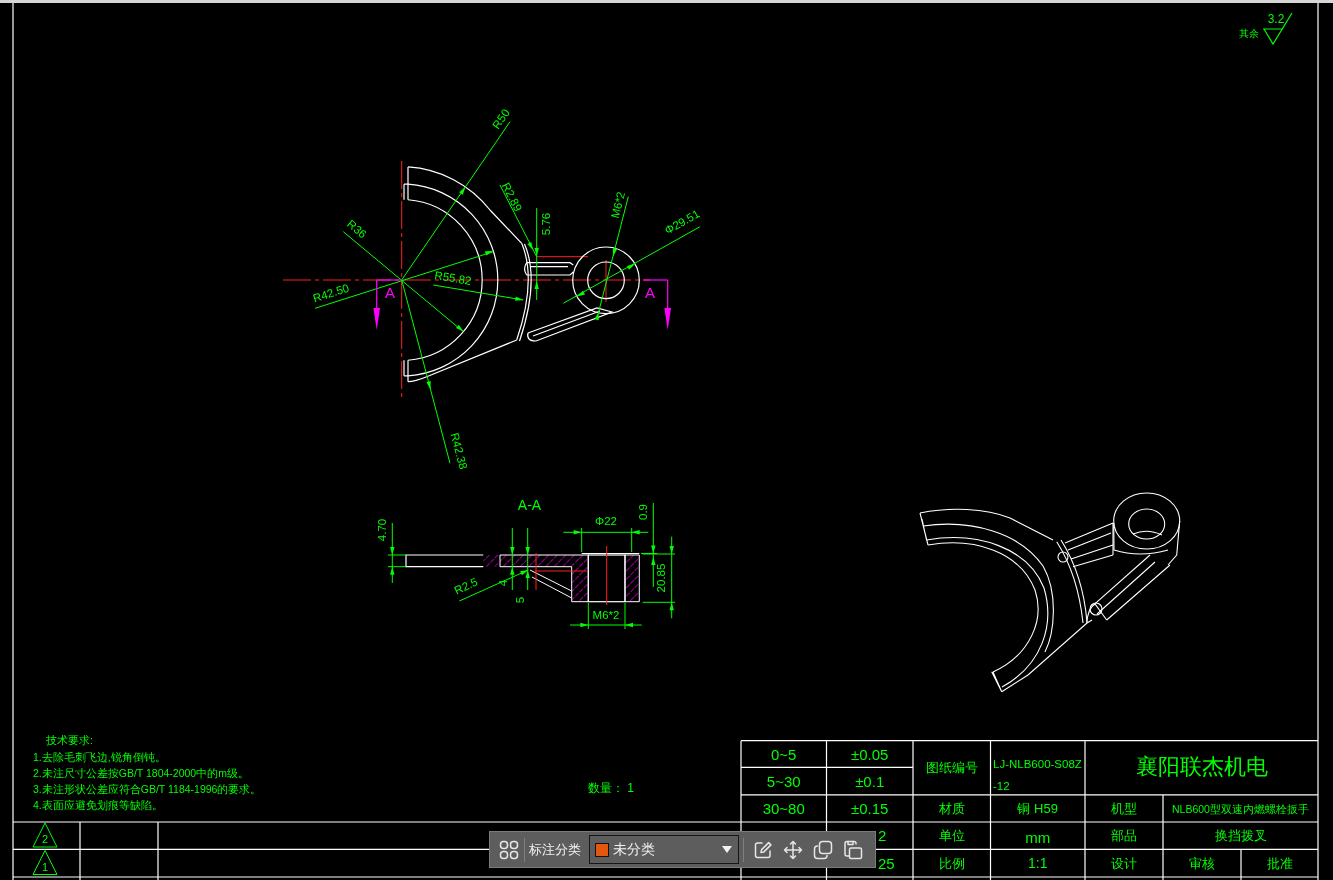  I want to click on dimension-text: 5.76, so click(546, 224).